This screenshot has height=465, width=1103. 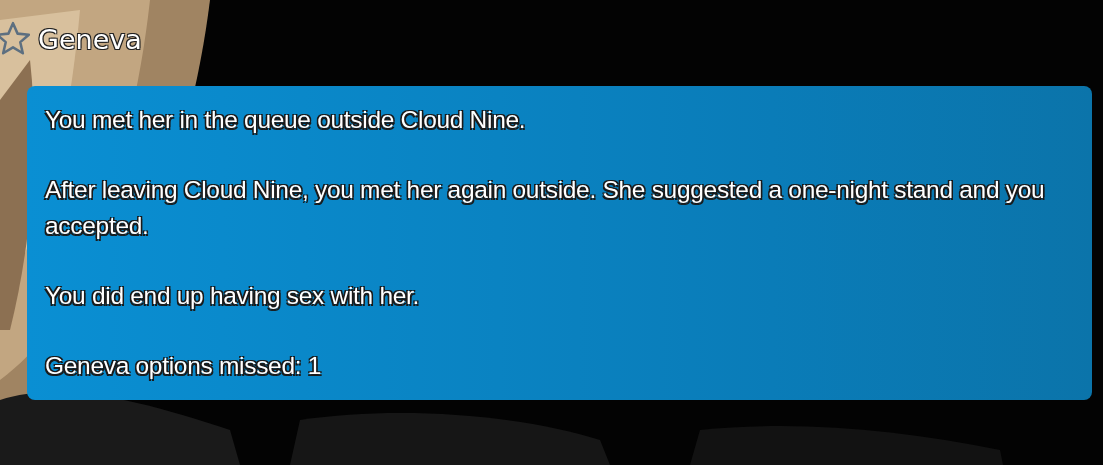 I want to click on note-text: You met her in the queue outside Cloud Nine., so click(x=286, y=120).